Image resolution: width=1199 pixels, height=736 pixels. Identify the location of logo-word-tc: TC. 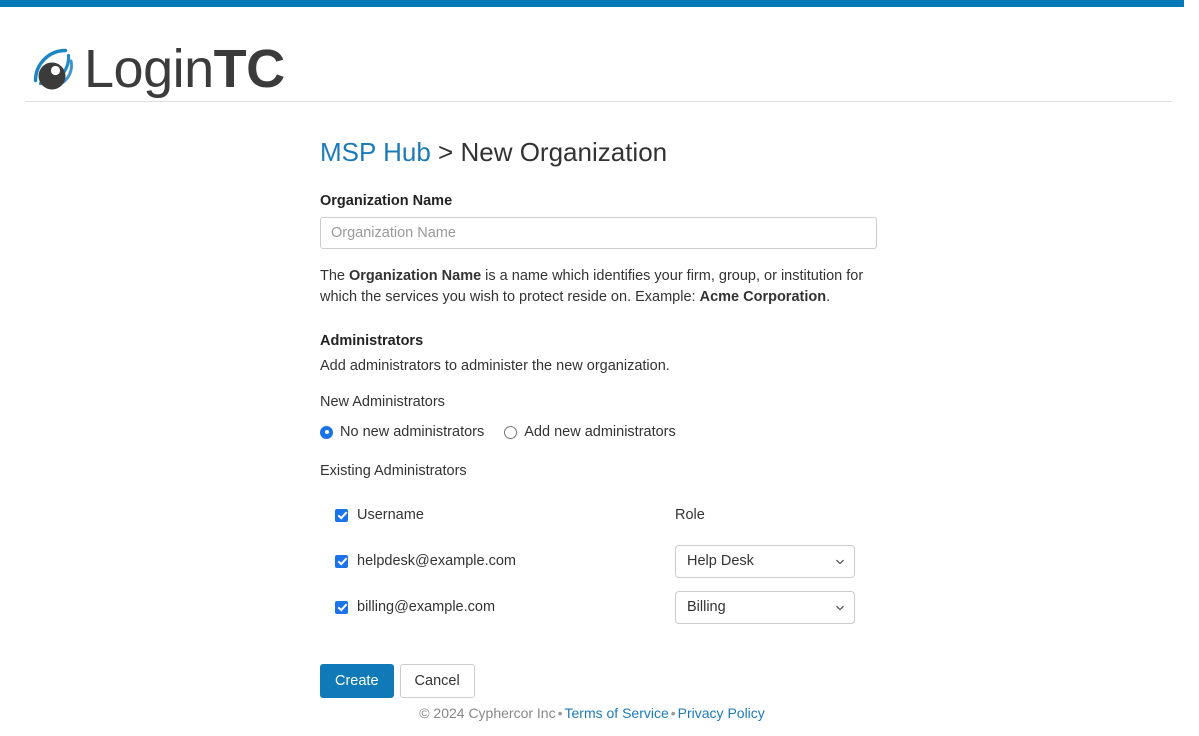
(249, 69).